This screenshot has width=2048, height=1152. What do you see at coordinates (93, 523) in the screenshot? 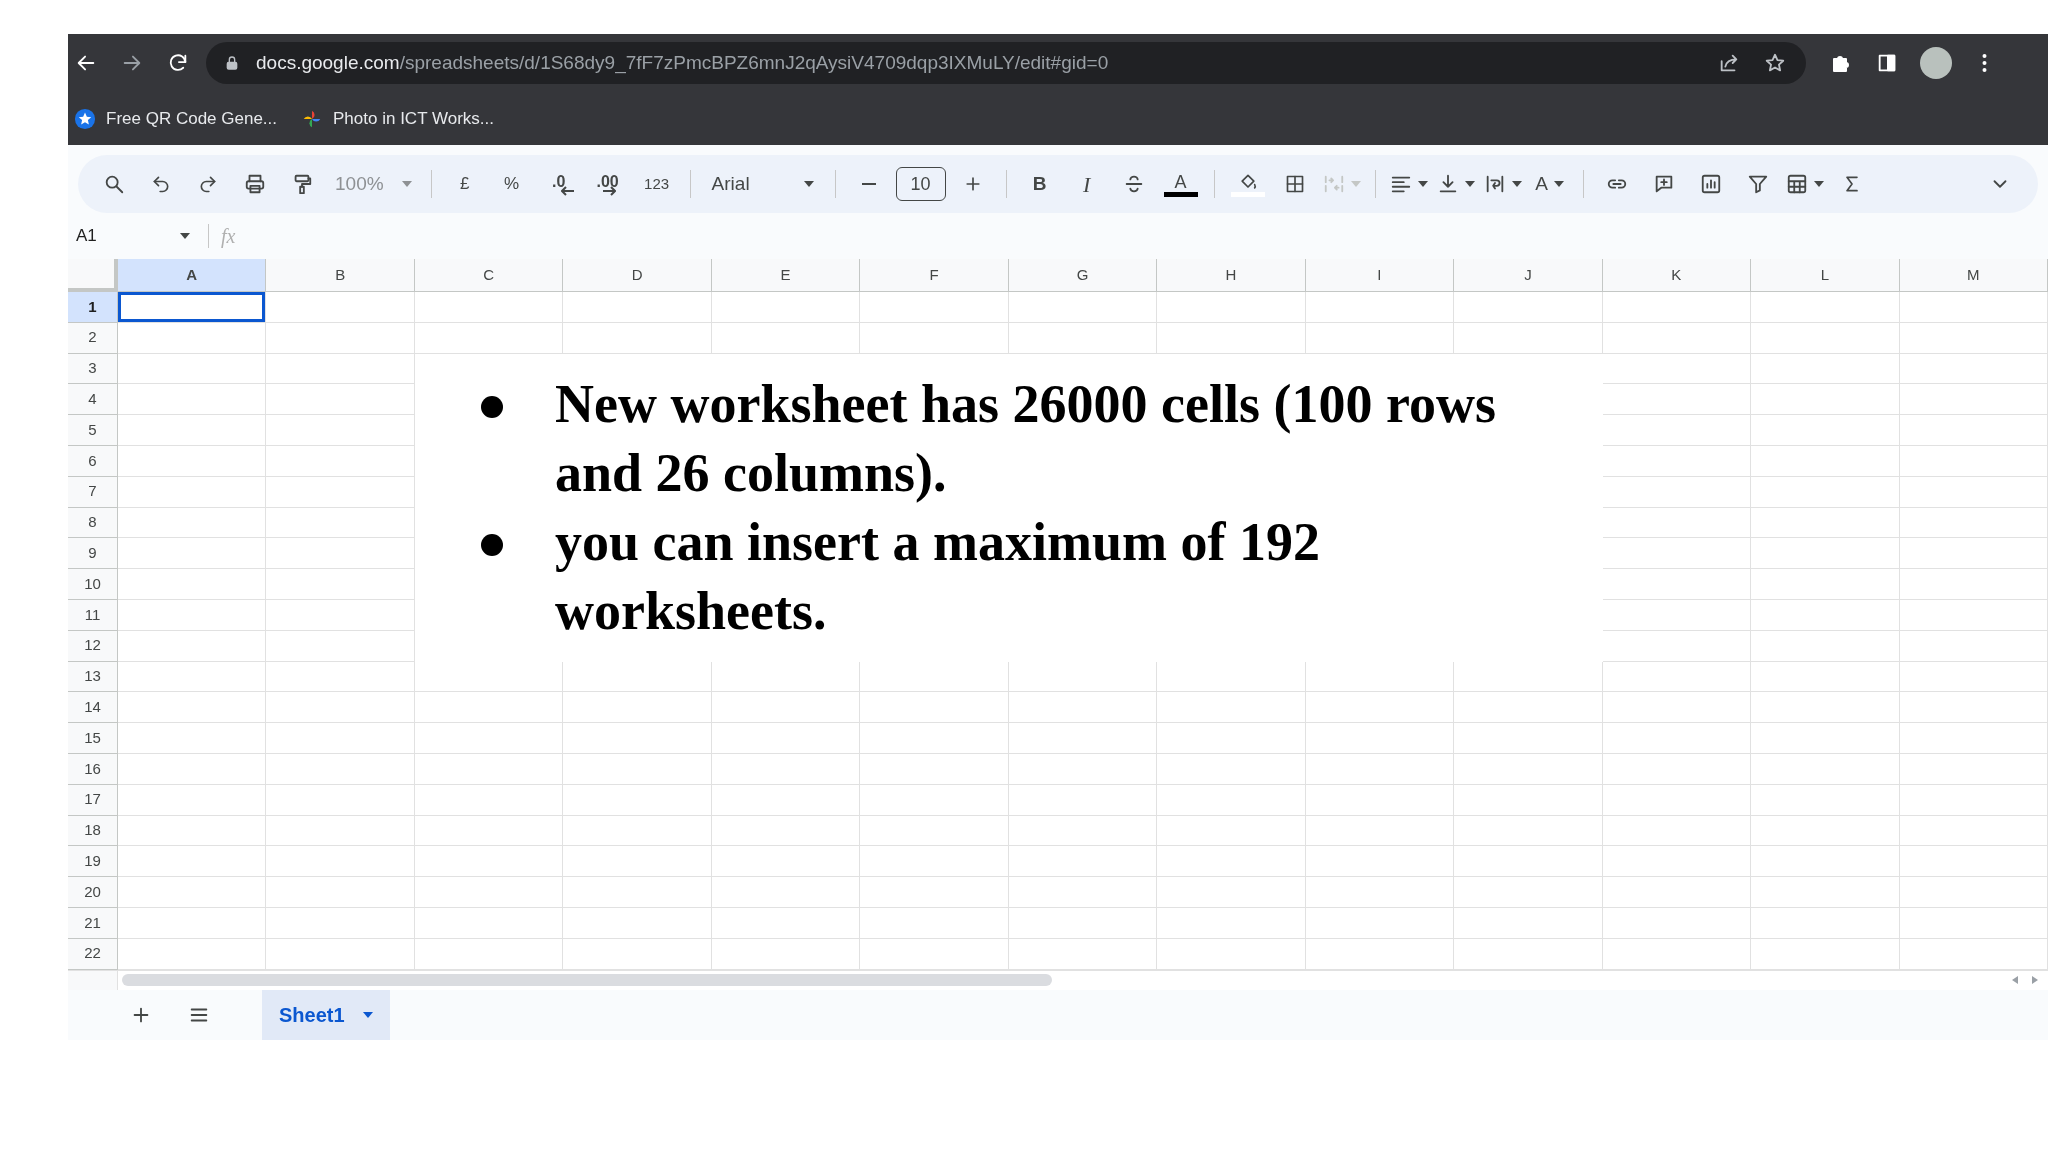
I see `row-header: 8` at bounding box center [93, 523].